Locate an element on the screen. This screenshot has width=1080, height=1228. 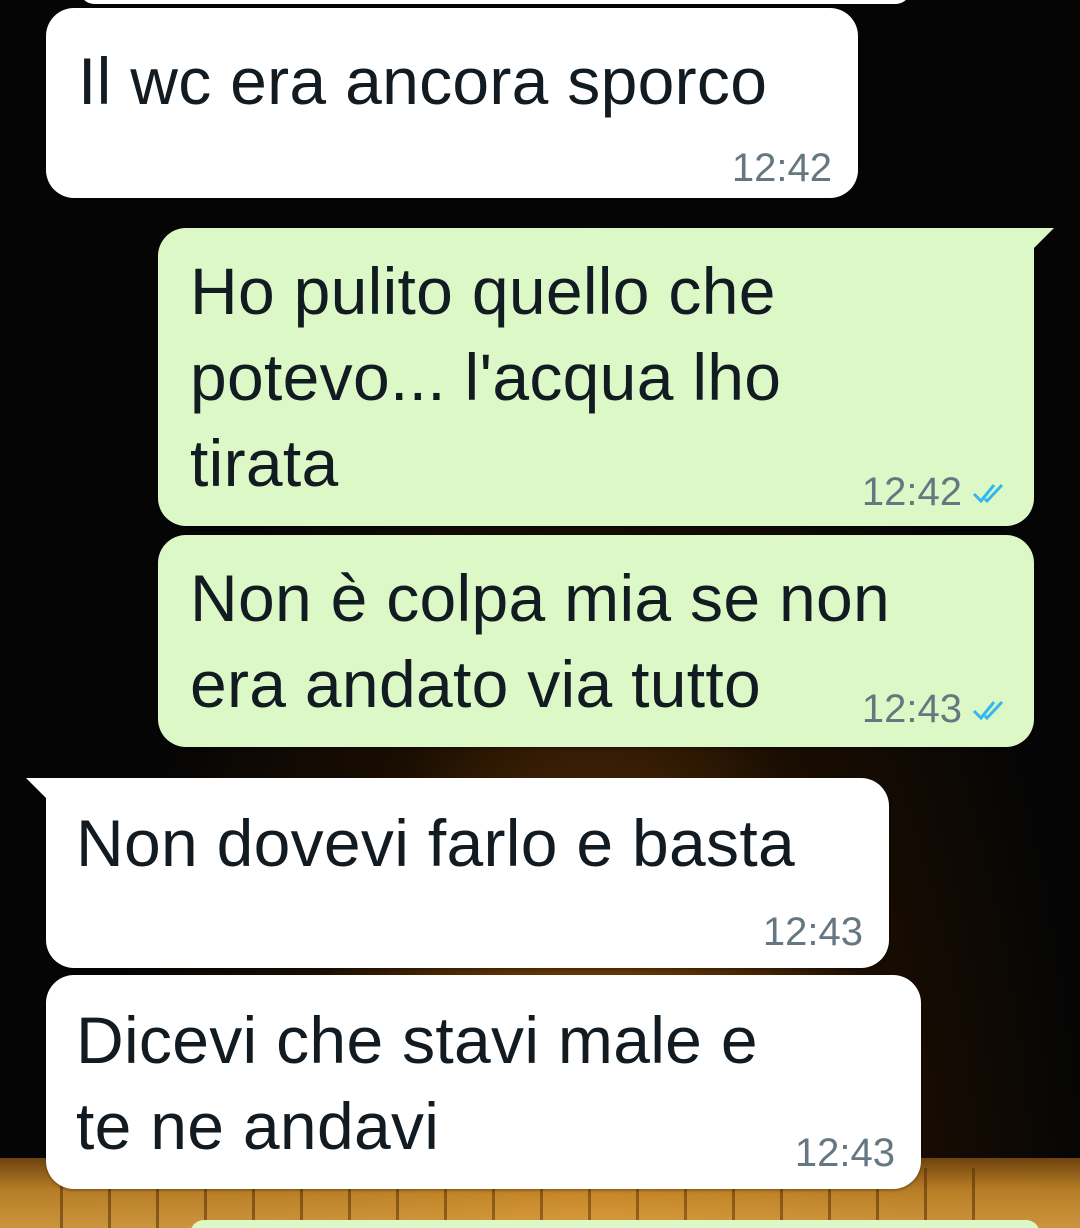
next-message-bubble-edge is located at coordinates (615, 1224).